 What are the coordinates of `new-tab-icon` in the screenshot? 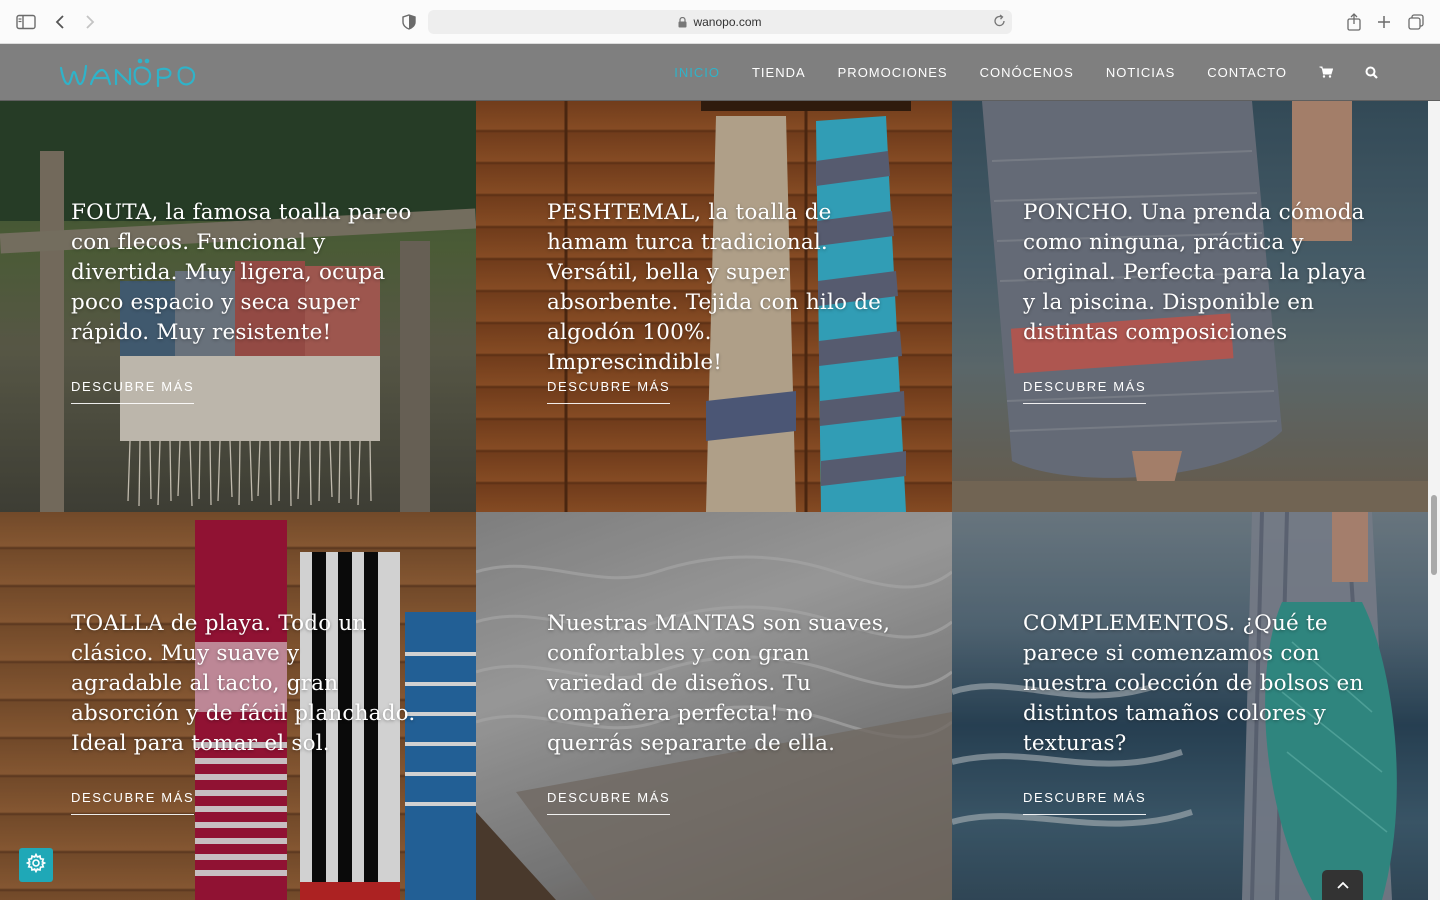 It's located at (1384, 22).